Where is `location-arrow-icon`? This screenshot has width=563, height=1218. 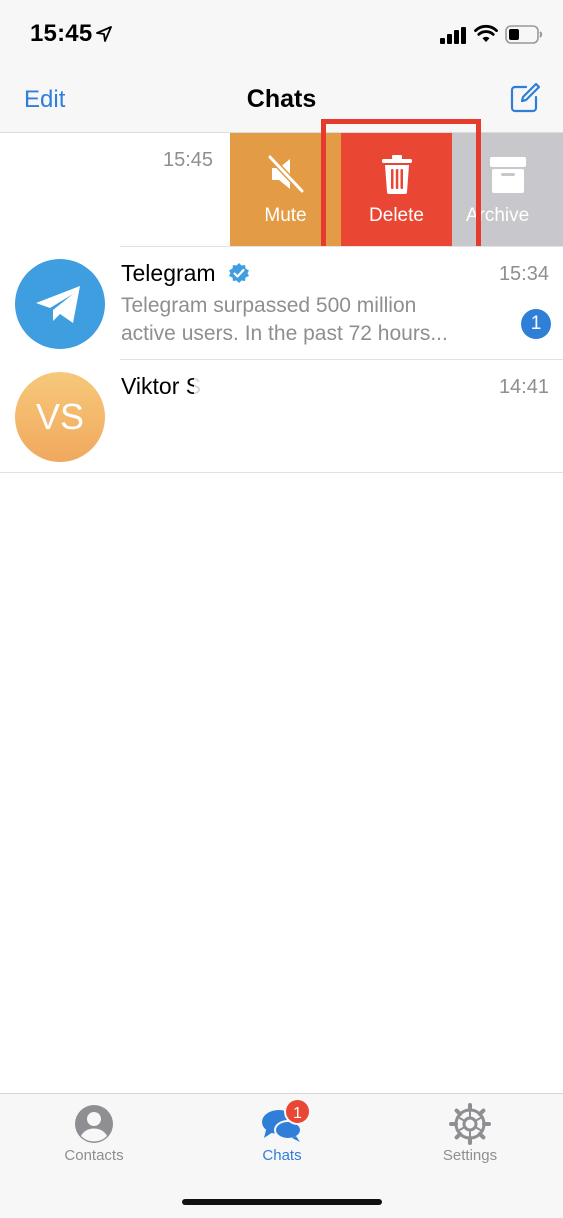 location-arrow-icon is located at coordinates (104, 34).